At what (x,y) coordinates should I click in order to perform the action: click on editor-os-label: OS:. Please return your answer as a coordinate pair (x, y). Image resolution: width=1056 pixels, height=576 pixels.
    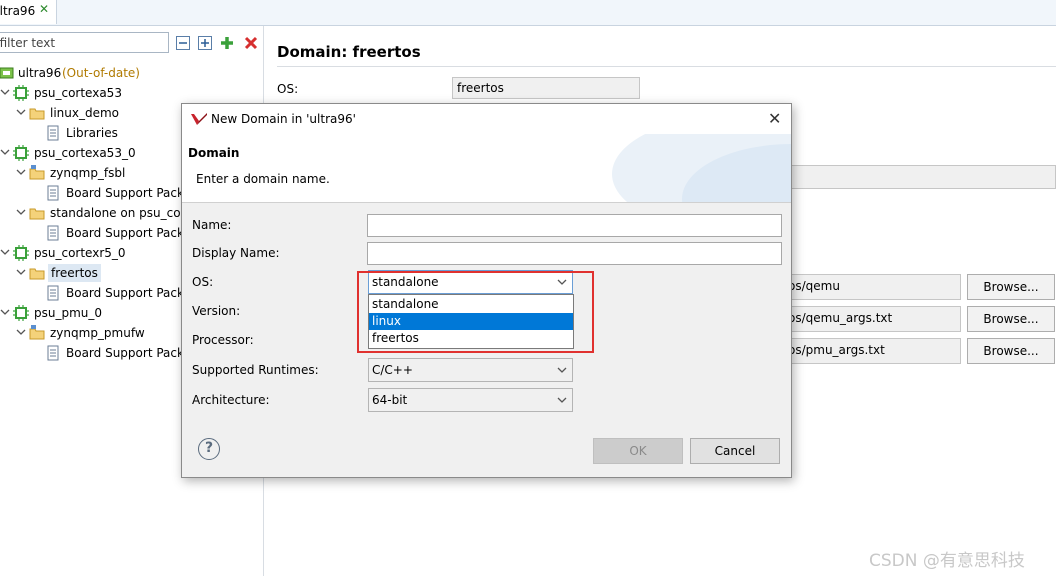
    Looking at the image, I should click on (288, 89).